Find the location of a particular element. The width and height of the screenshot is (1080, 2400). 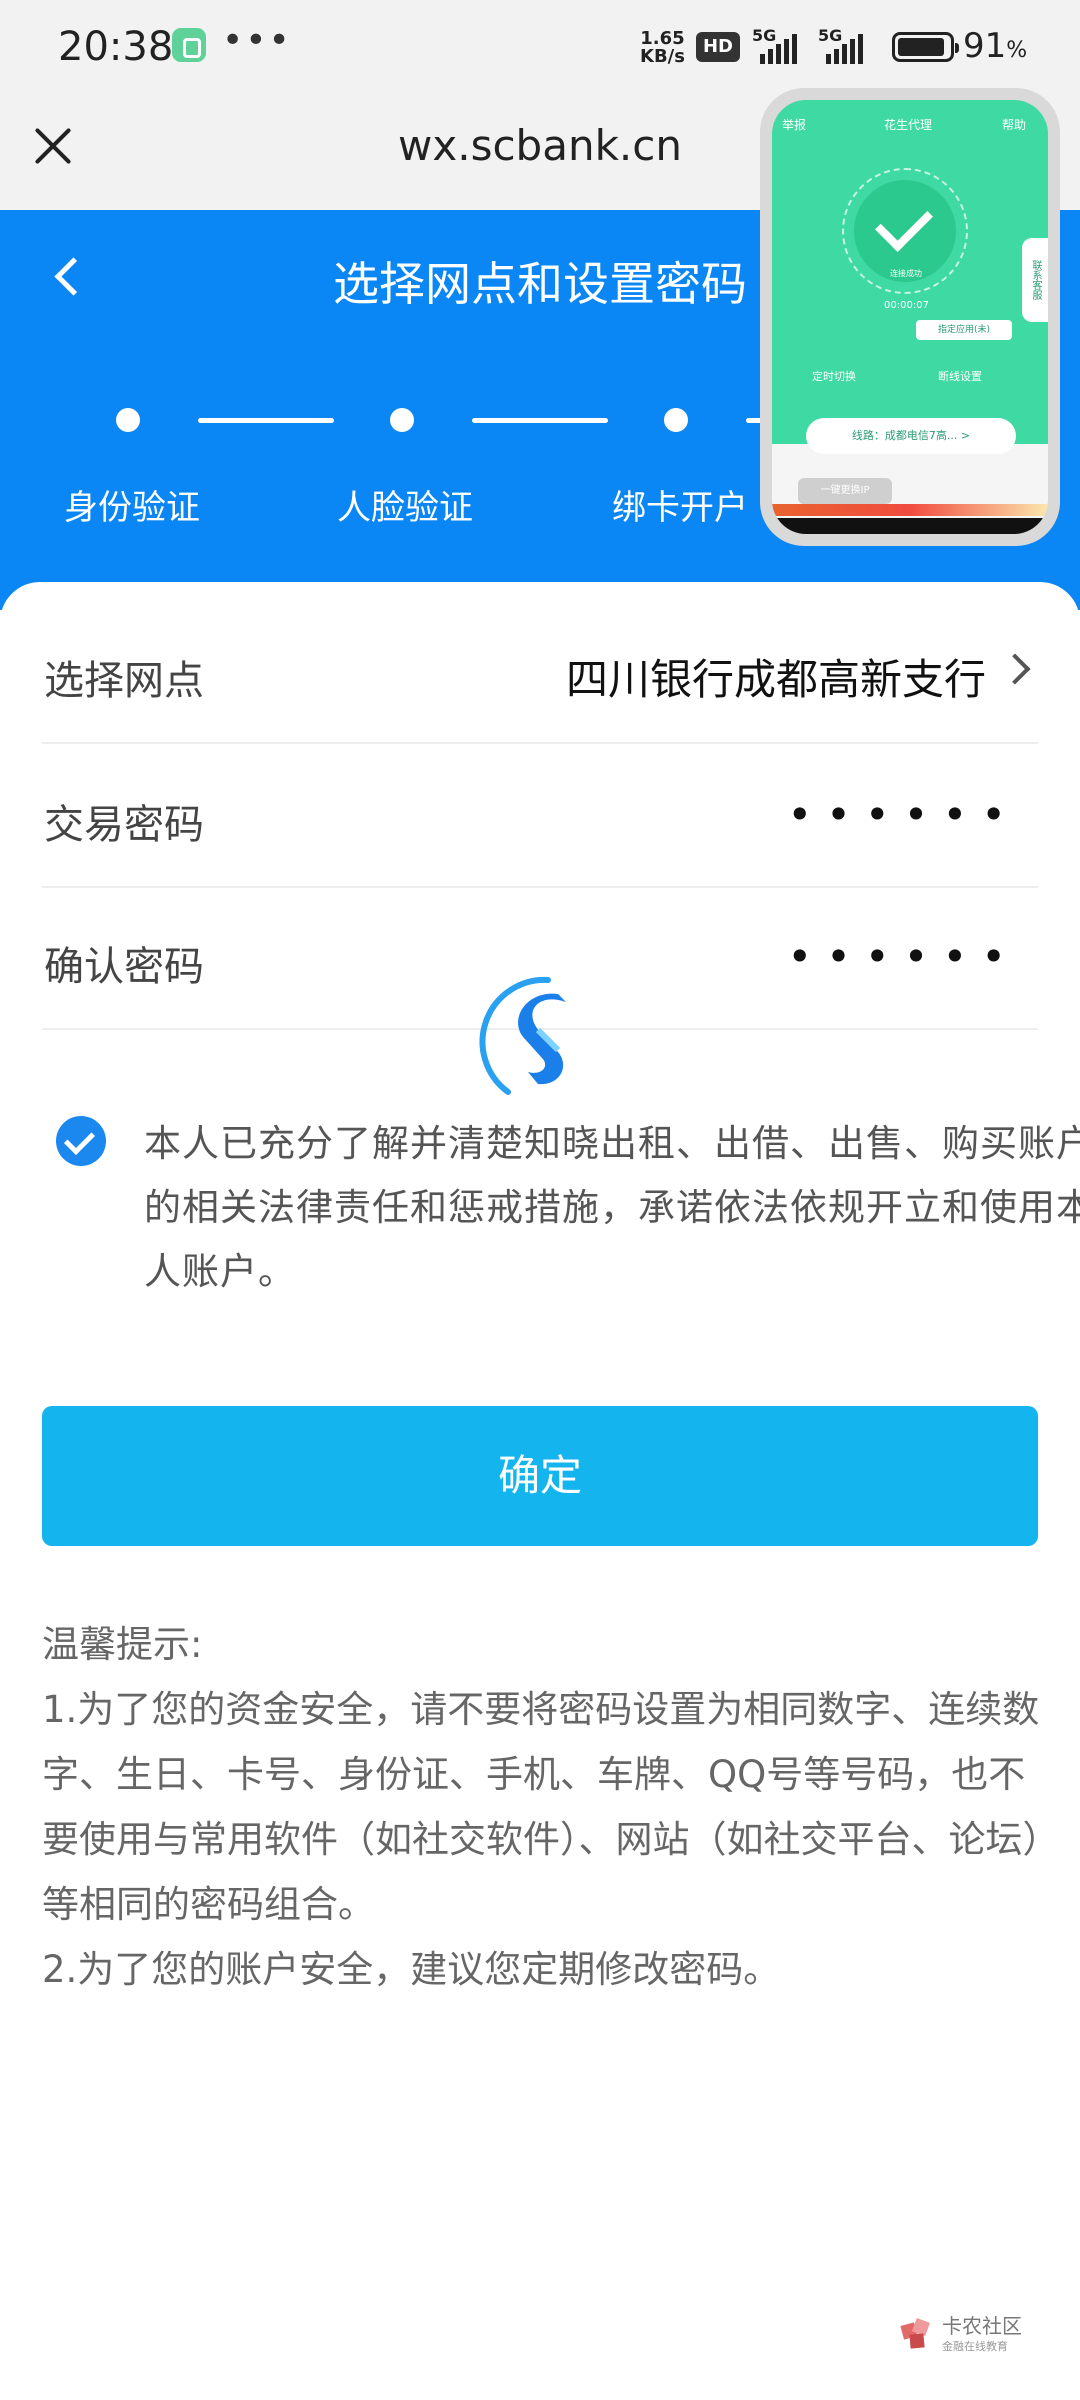

reconnect-setting: 断线设置 is located at coordinates (960, 376).